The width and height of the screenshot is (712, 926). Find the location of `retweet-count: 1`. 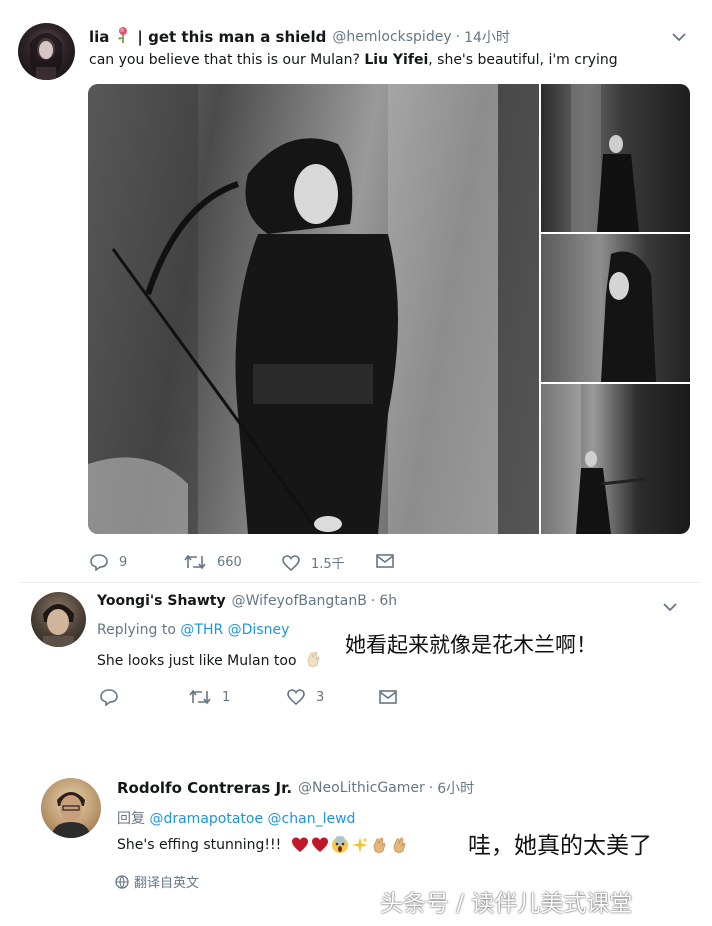

retweet-count: 1 is located at coordinates (226, 697).